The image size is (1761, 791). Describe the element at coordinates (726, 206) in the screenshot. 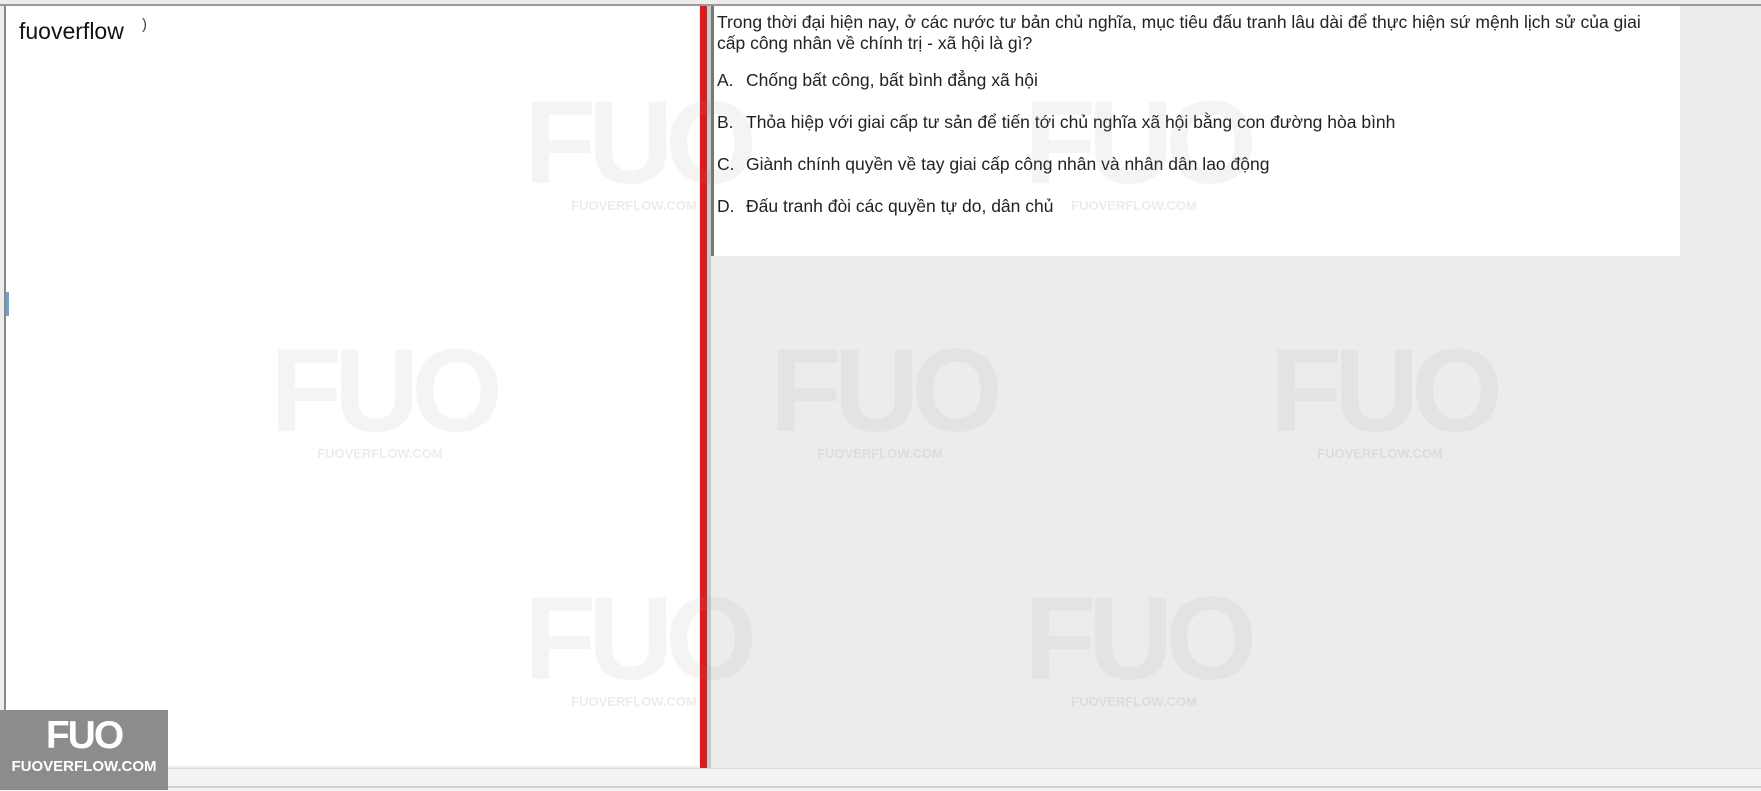

I see `option-letter: D.` at that location.